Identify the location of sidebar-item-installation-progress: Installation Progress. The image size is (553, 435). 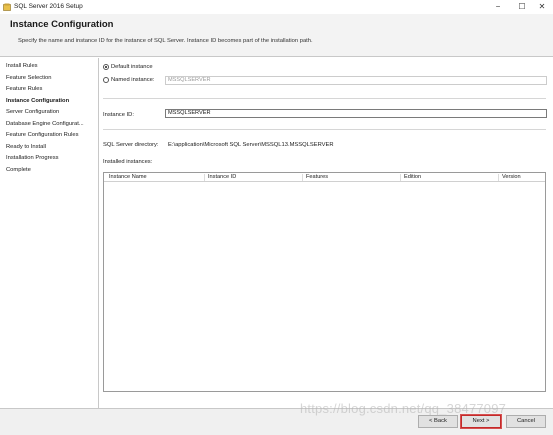
(32, 158).